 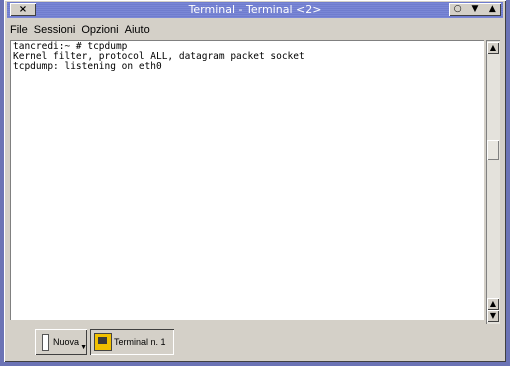 What do you see at coordinates (457, 9) in the screenshot?
I see `iconify-button: ○` at bounding box center [457, 9].